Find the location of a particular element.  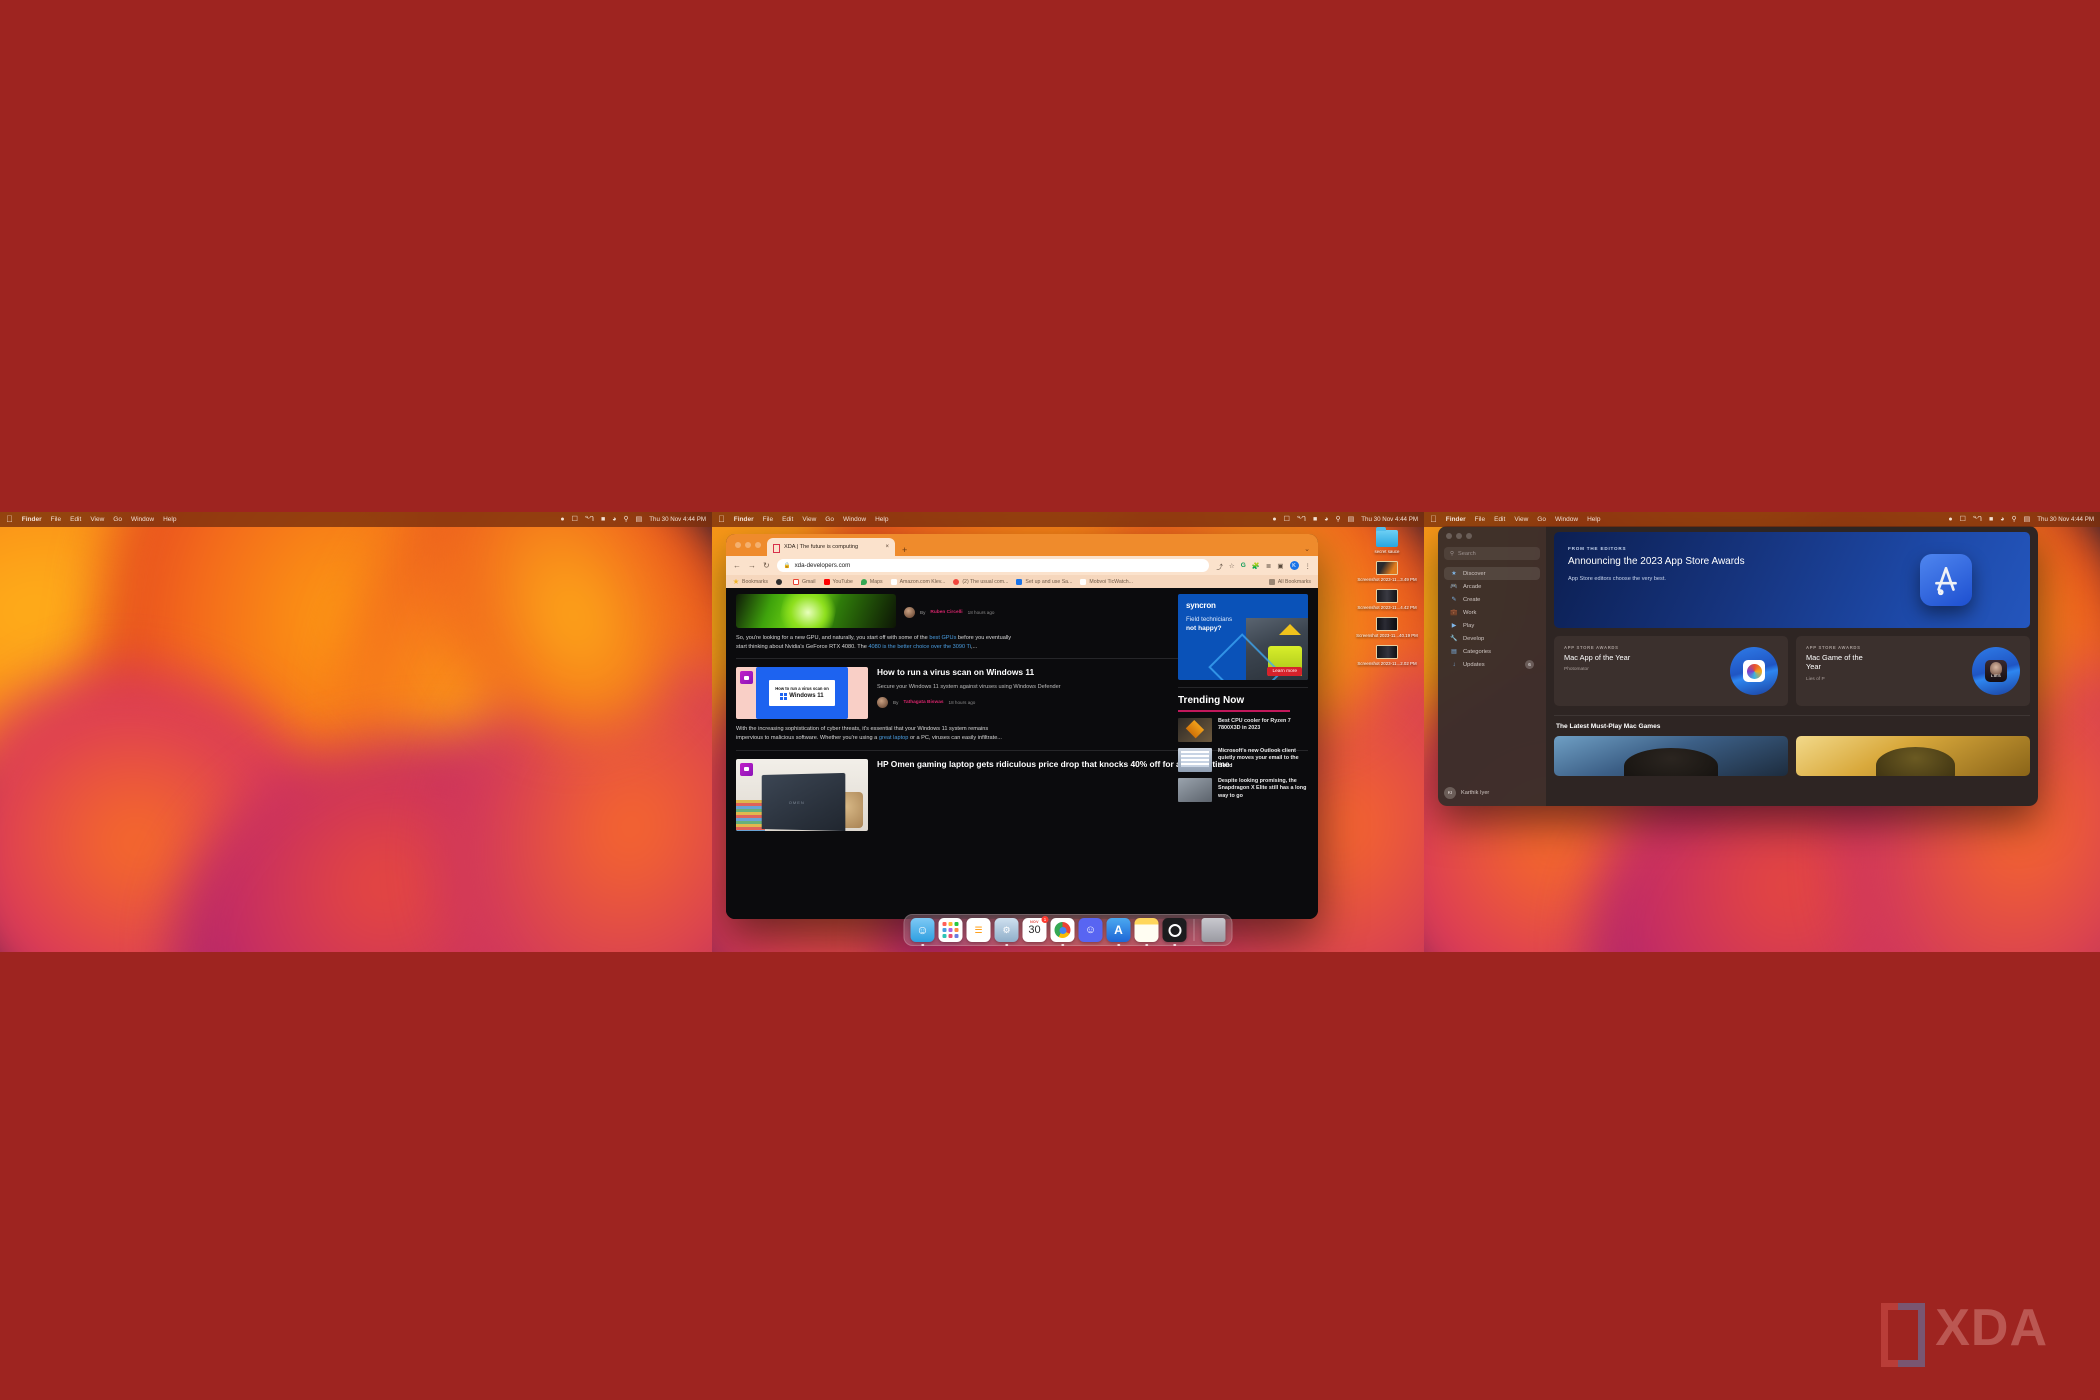

tab-close-icon: × is located at coordinates (887, 547).